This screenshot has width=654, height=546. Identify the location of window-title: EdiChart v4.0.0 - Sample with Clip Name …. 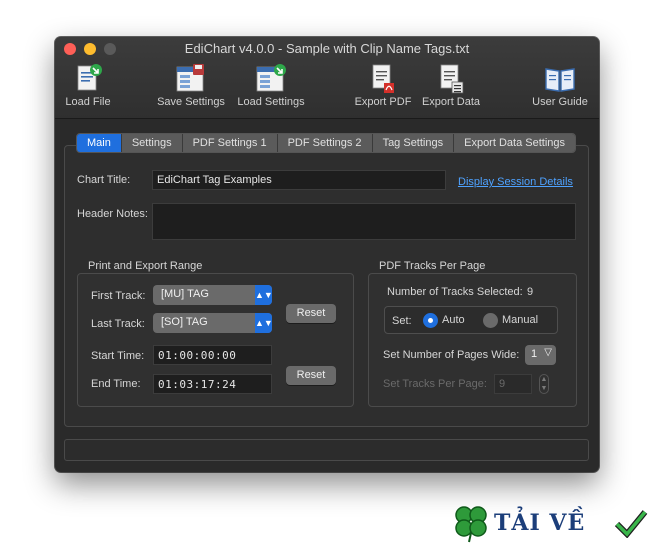
(327, 48).